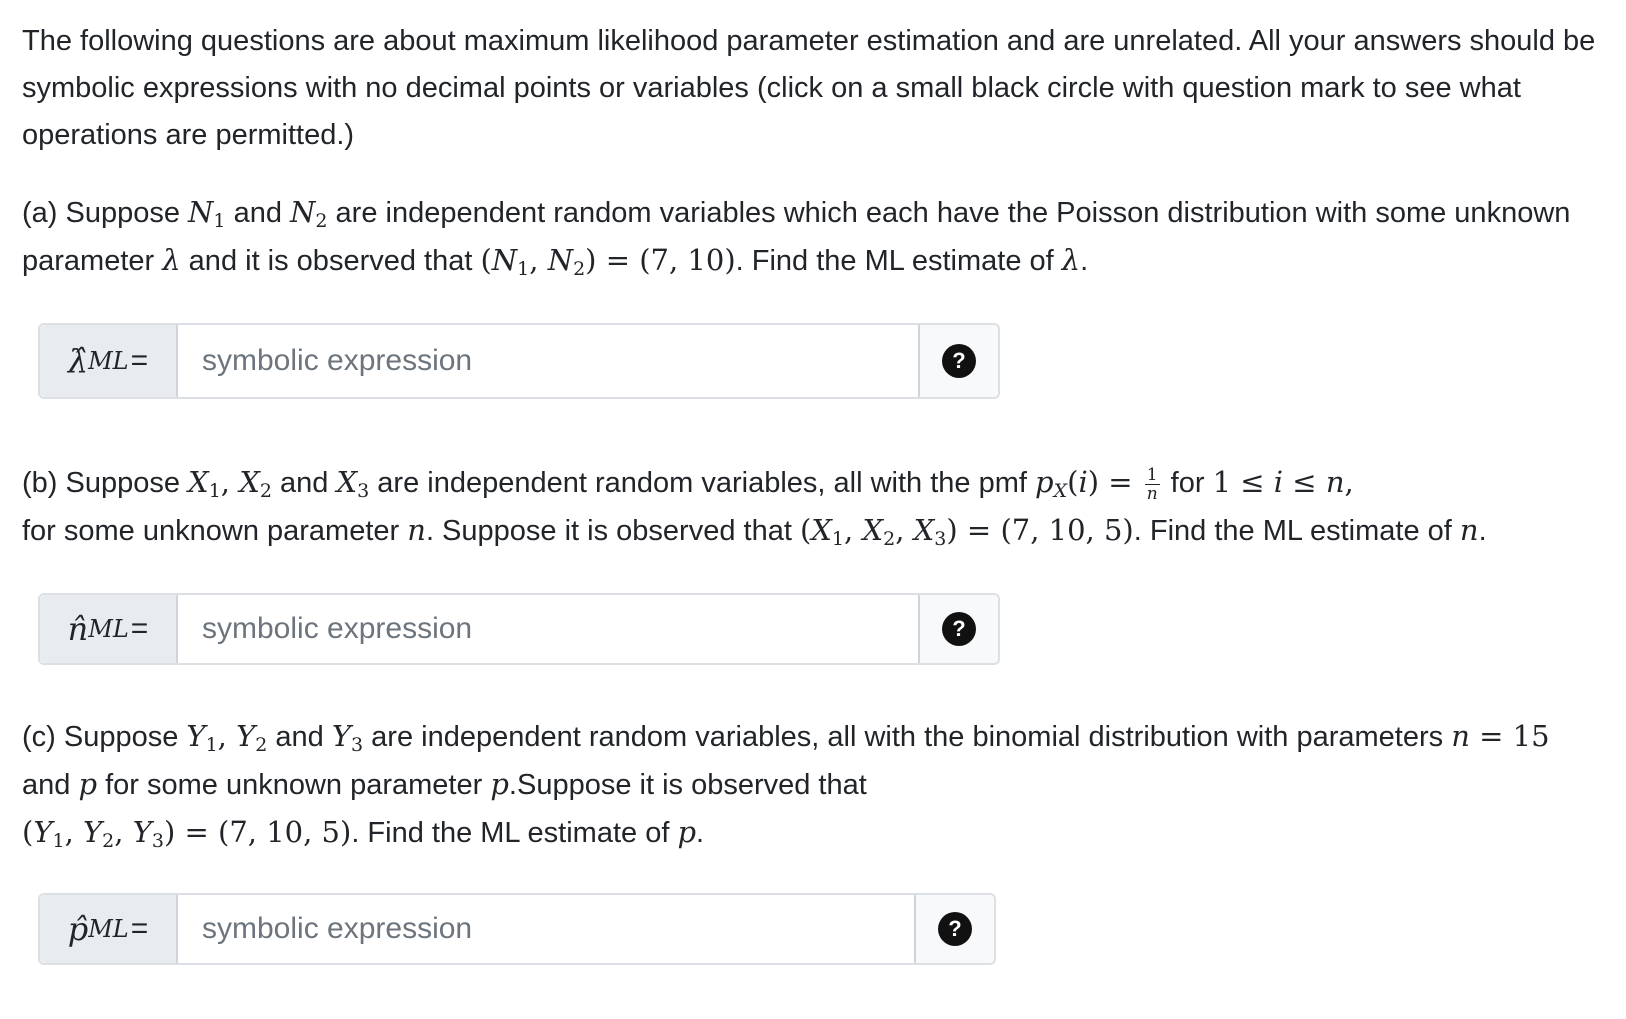  Describe the element at coordinates (215, 531) in the screenshot. I see `question-b-text-5: for some unknown parameter` at that location.